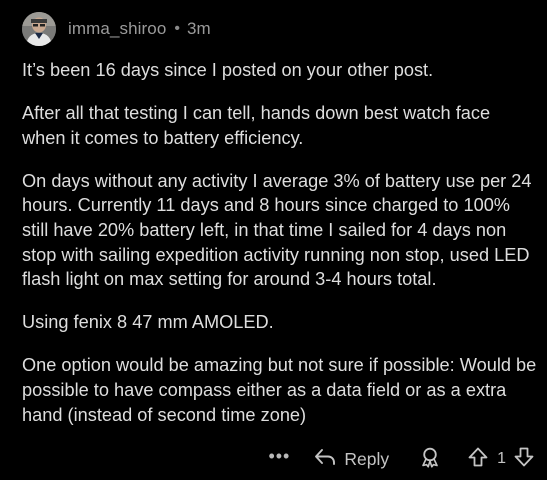 The width and height of the screenshot is (547, 480). I want to click on vote-controls: 1, so click(501, 459).